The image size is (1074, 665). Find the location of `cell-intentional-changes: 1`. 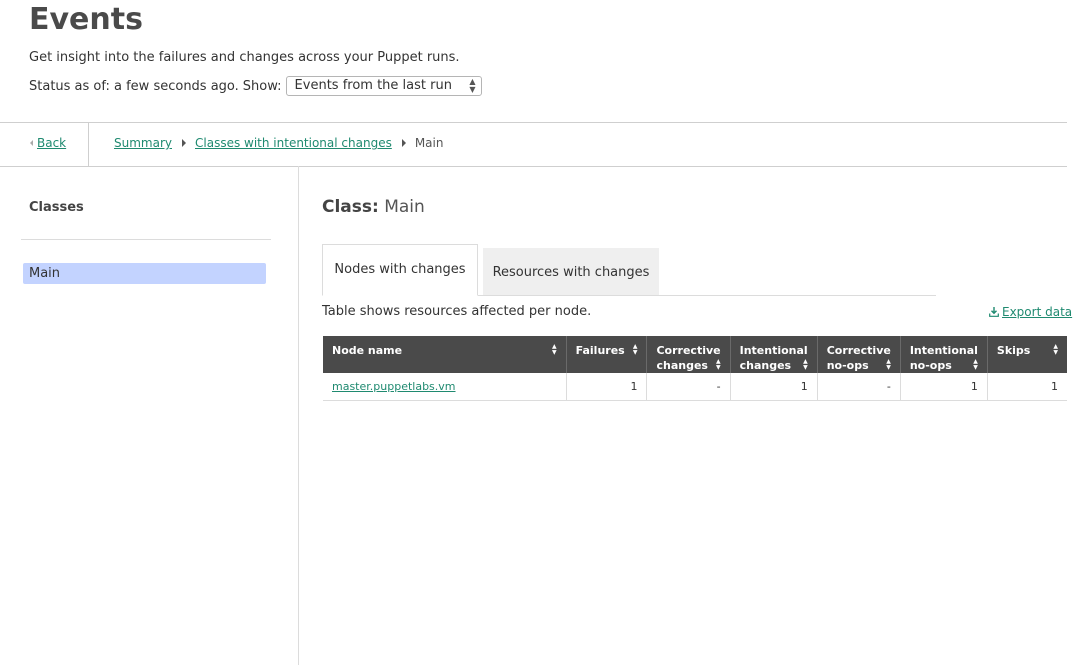

cell-intentional-changes: 1 is located at coordinates (774, 387).